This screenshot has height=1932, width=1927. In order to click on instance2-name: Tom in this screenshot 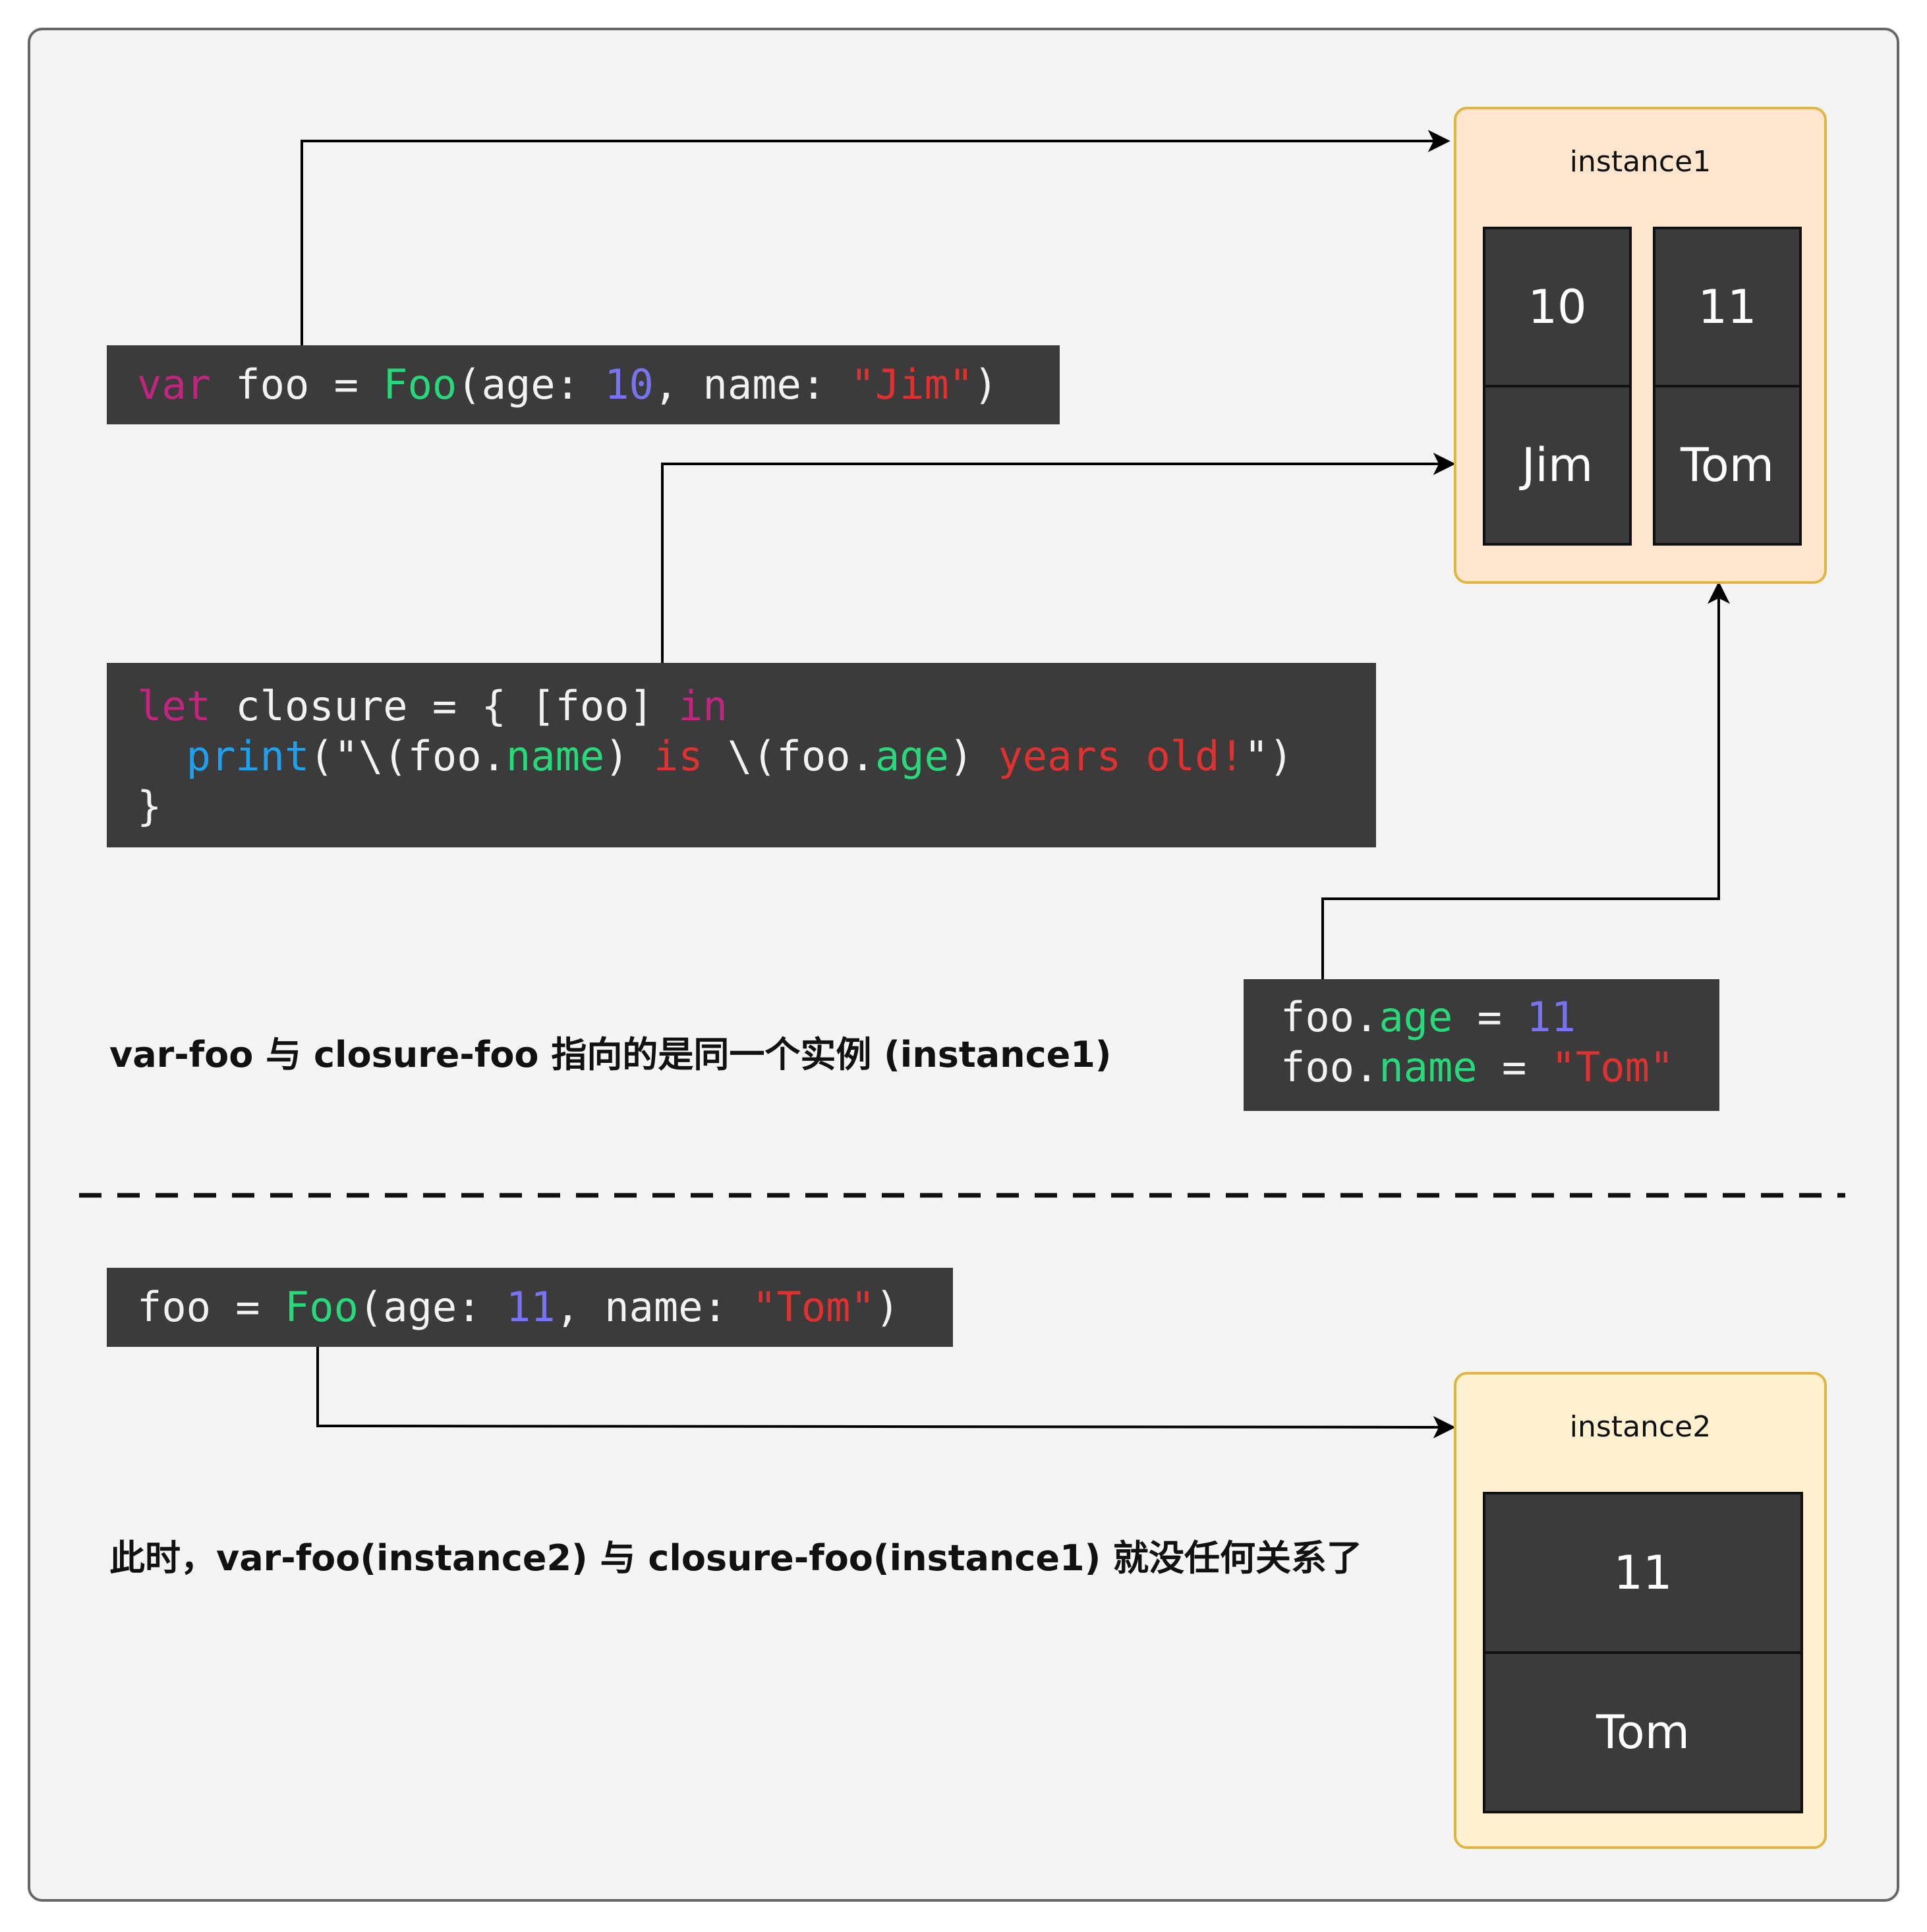, I will do `click(1643, 1732)`.